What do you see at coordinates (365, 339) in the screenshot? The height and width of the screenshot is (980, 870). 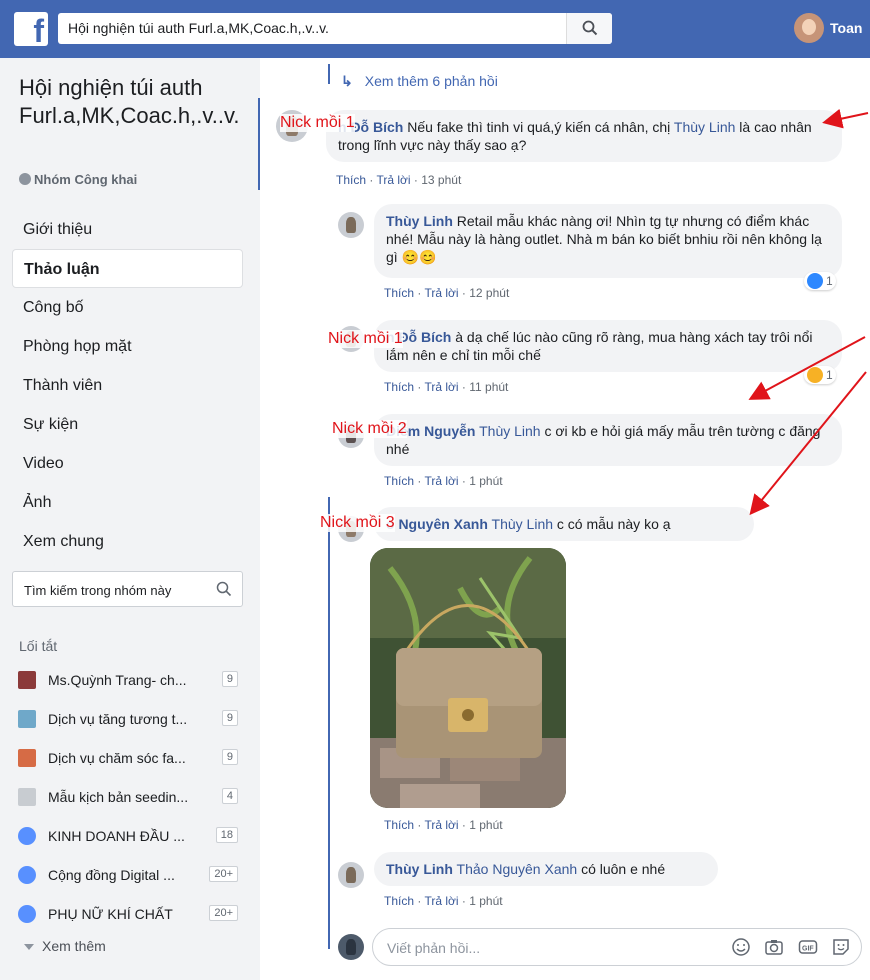 I see `annotation-label: Nick mồi 1` at bounding box center [365, 339].